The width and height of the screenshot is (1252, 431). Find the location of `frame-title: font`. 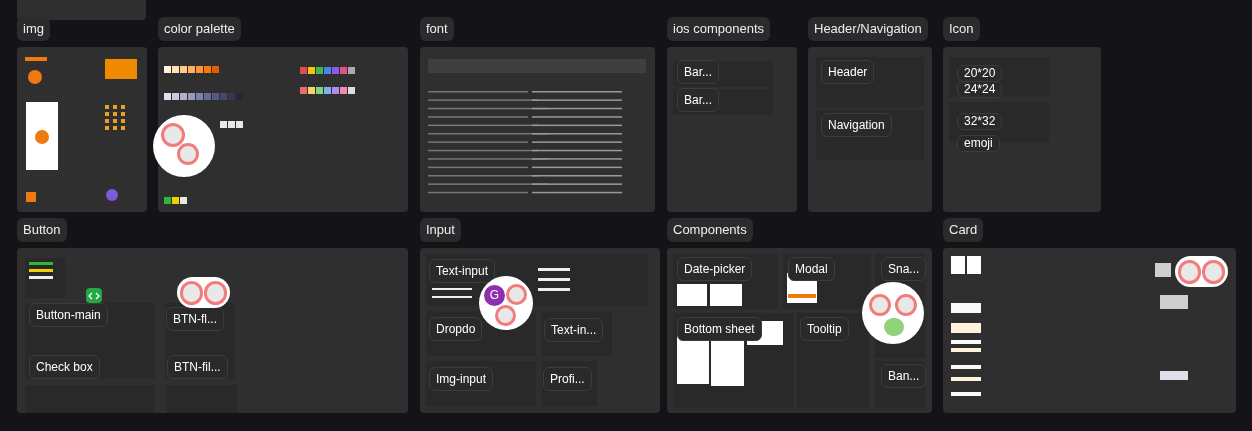

frame-title: font is located at coordinates (437, 29).